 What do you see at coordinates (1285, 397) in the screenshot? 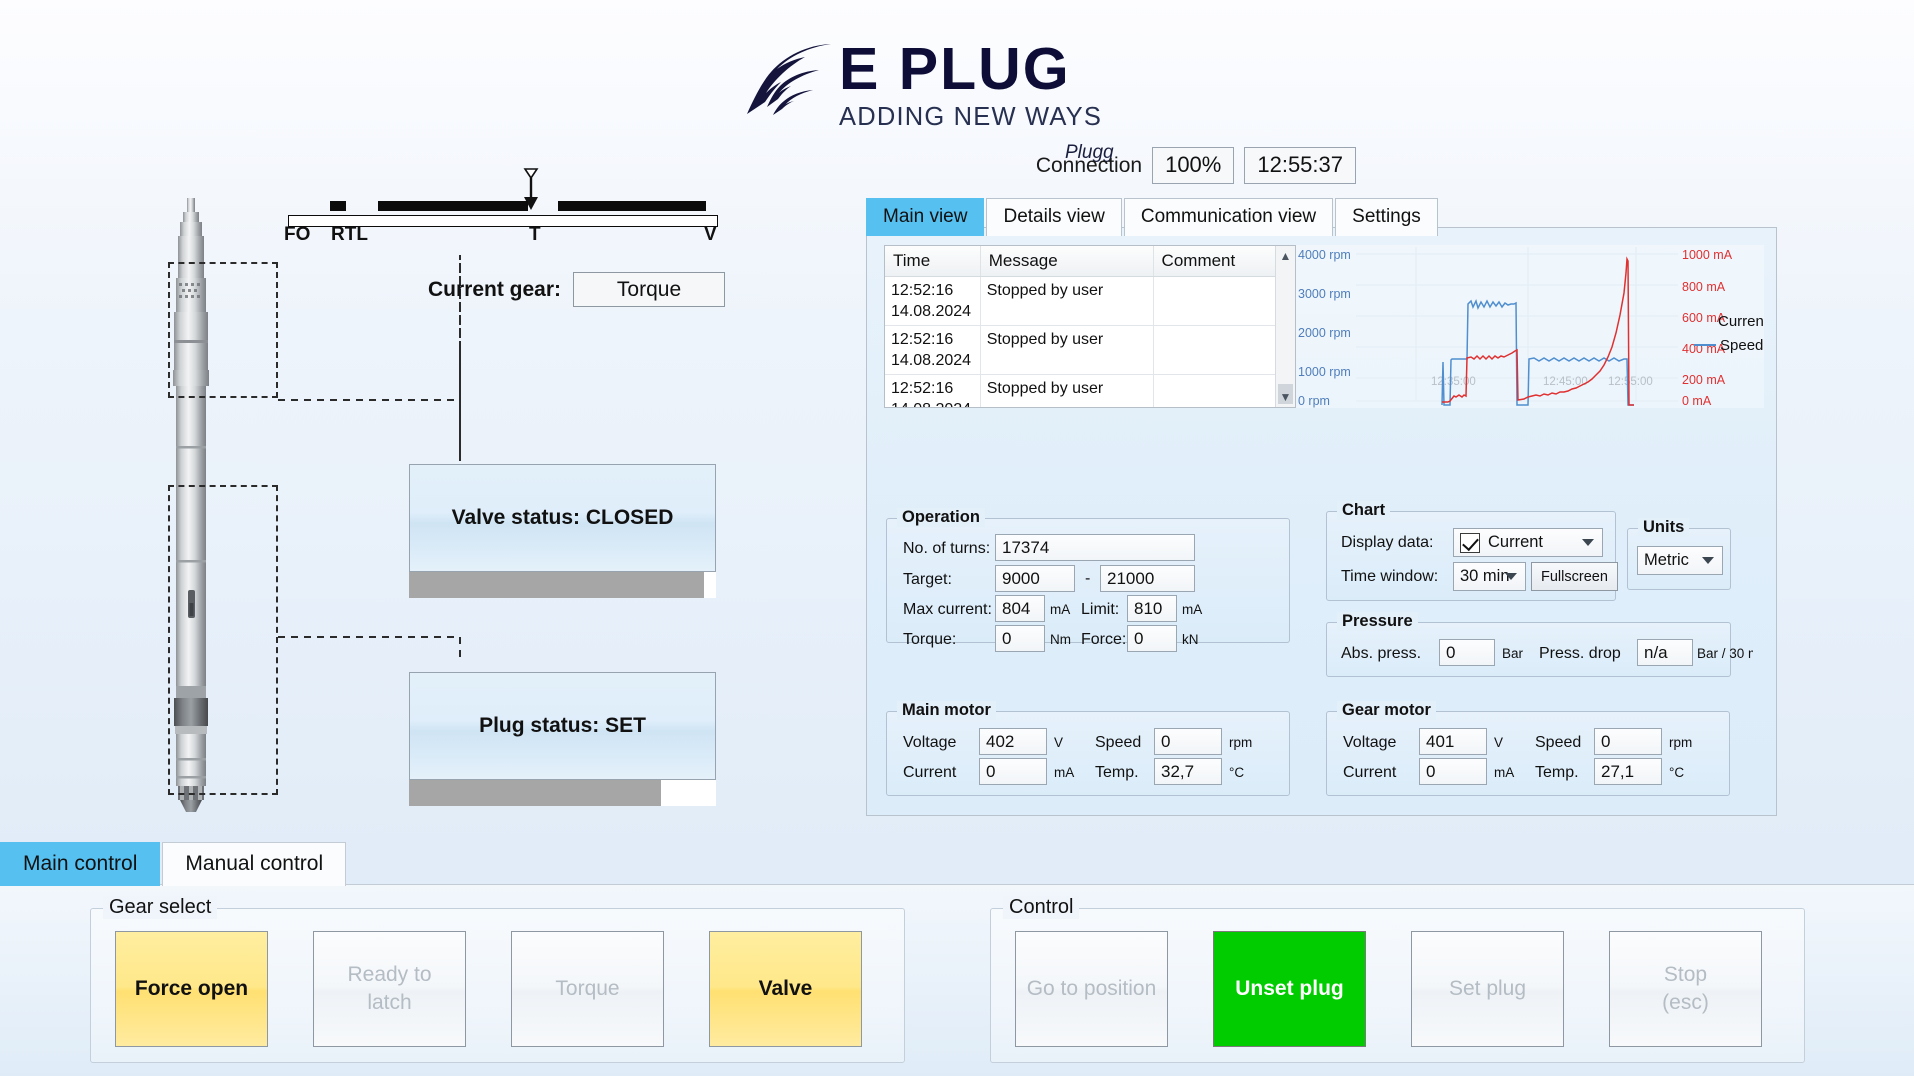
I see `scroll-down-icon: ▼` at bounding box center [1285, 397].